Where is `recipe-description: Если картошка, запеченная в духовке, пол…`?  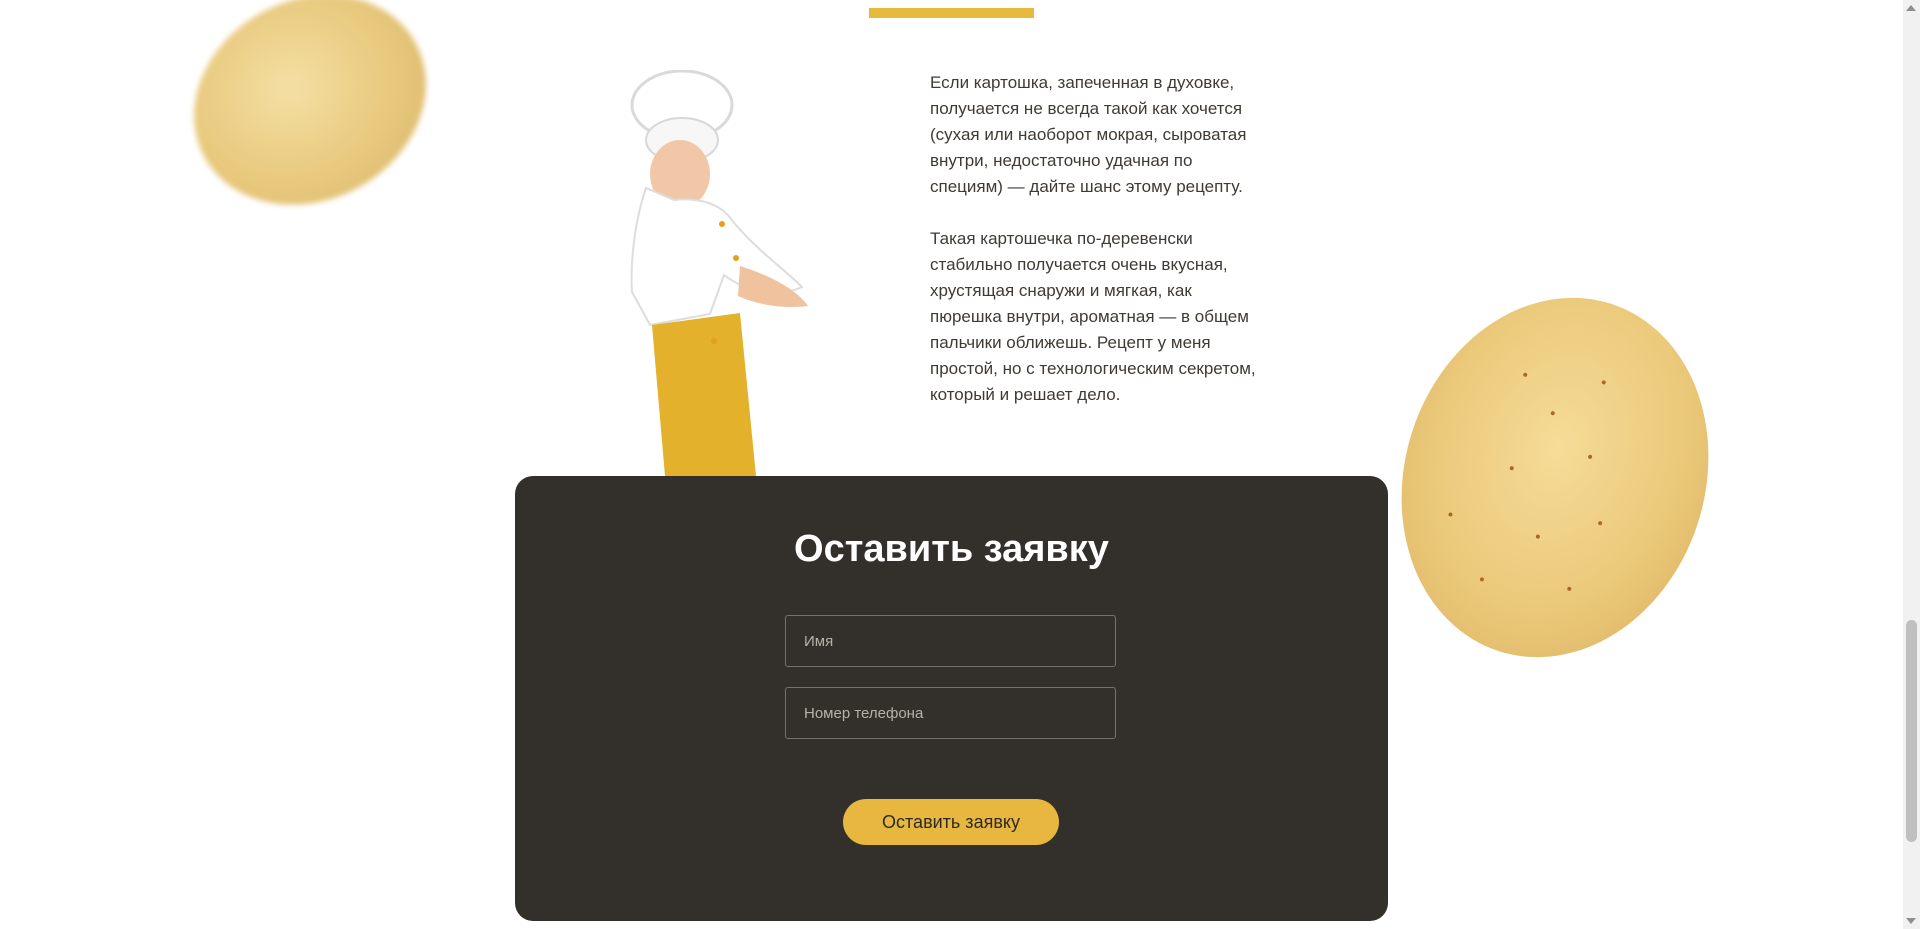
recipe-description: Если картошка, запеченная в духовке, пол… is located at coordinates (1095, 252).